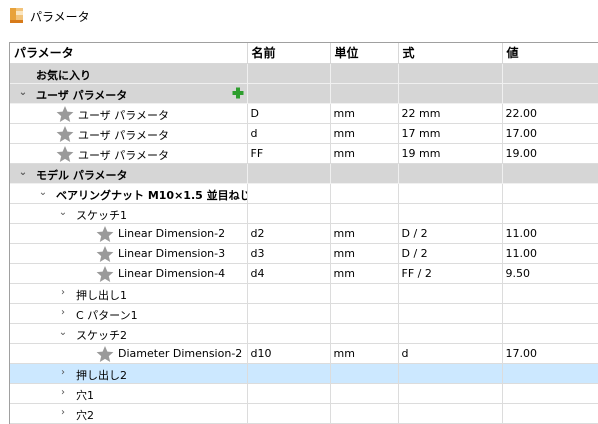  Describe the element at coordinates (289, 253) in the screenshot. I see `name-cell: d3` at that location.